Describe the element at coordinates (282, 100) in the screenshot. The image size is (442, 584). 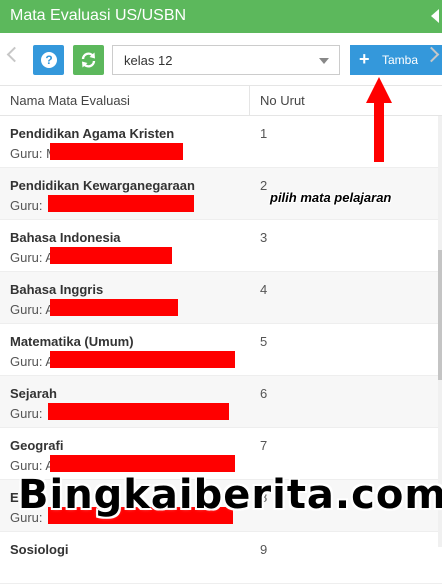
I see `column-header-number: No Urut` at that location.